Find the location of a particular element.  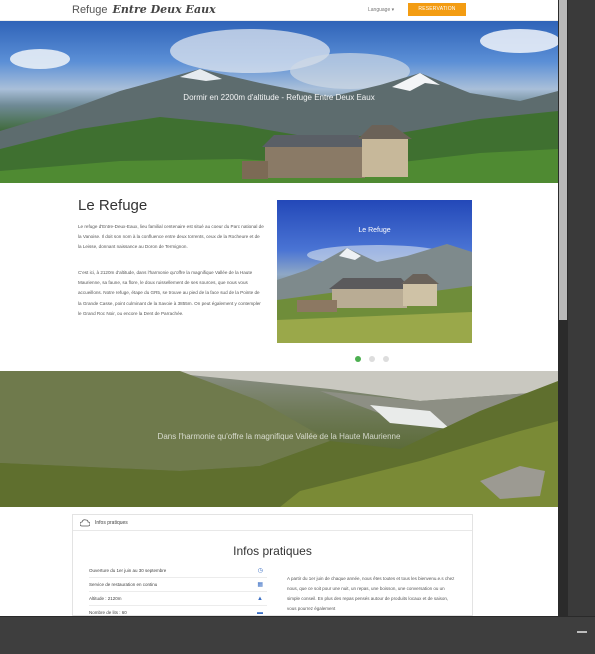

carousel-caption: Le Refuge is located at coordinates (374, 230).